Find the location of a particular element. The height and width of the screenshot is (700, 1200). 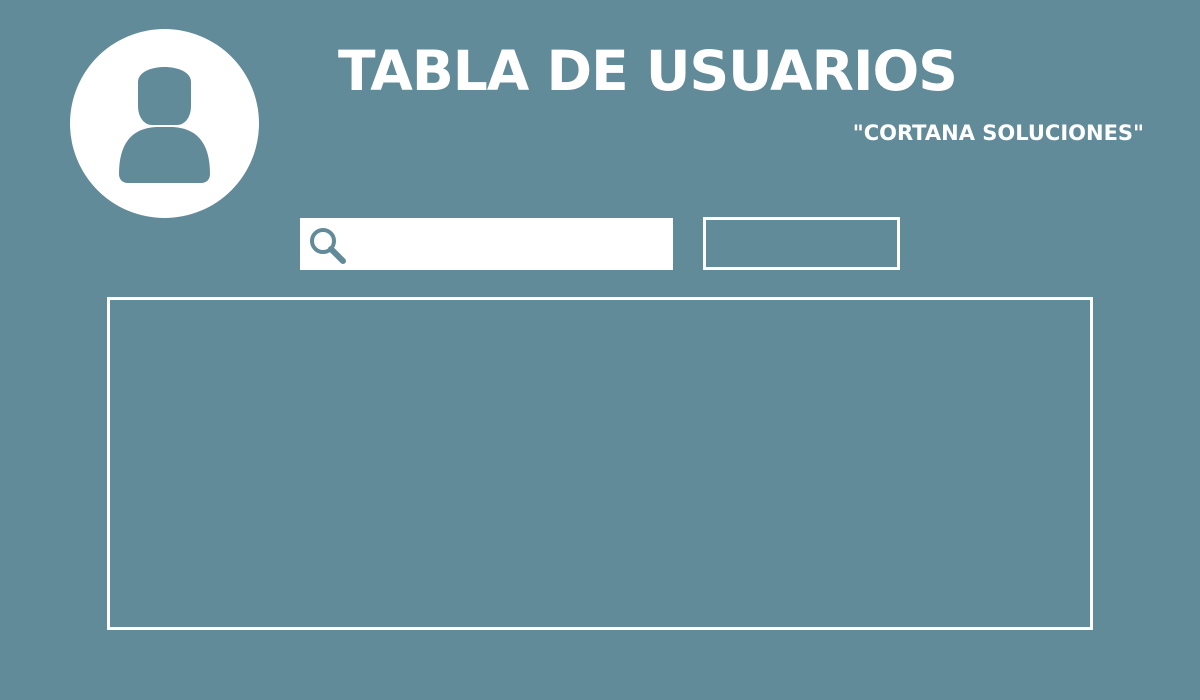

page-subtitle: "CORTANA SOLUCIONES" is located at coordinates (998, 133).